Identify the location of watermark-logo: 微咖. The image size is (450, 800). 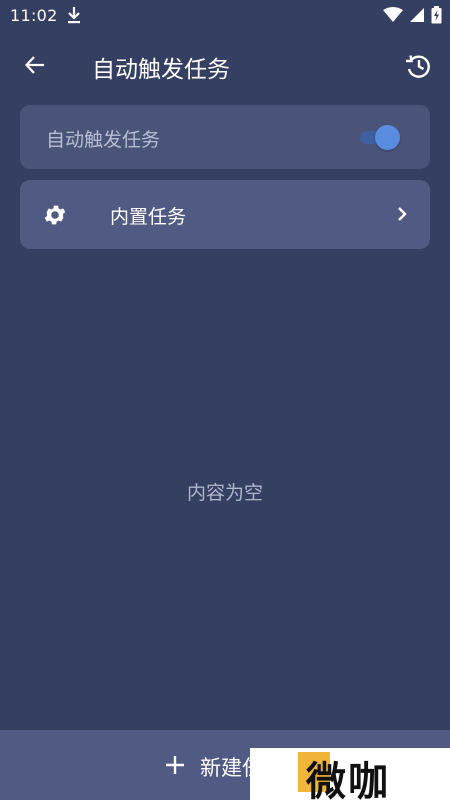
(350, 774).